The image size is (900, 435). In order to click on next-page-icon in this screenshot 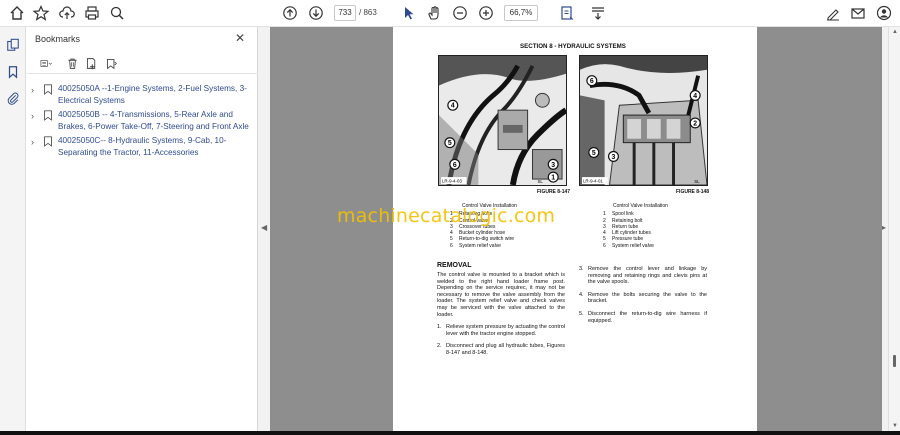, I will do `click(316, 13)`.